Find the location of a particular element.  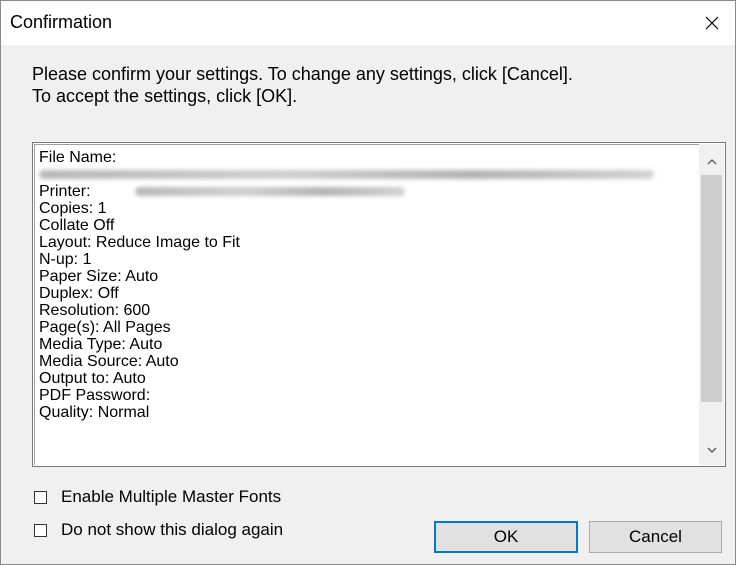

printer-label: Printer: is located at coordinates (65, 191).